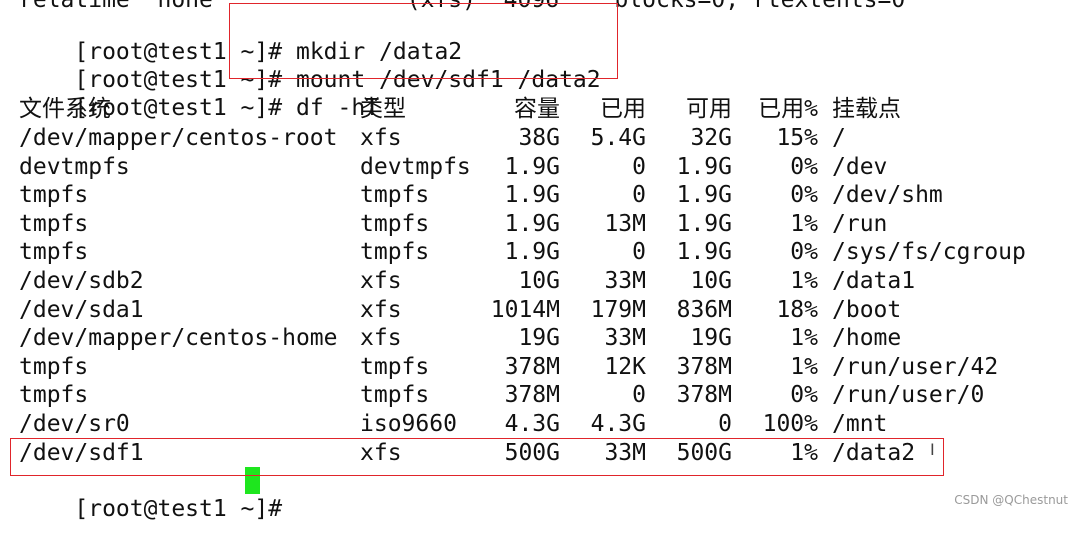  Describe the element at coordinates (860, 424) in the screenshot. I see `df-cell-mounted-on: /mnt` at that location.